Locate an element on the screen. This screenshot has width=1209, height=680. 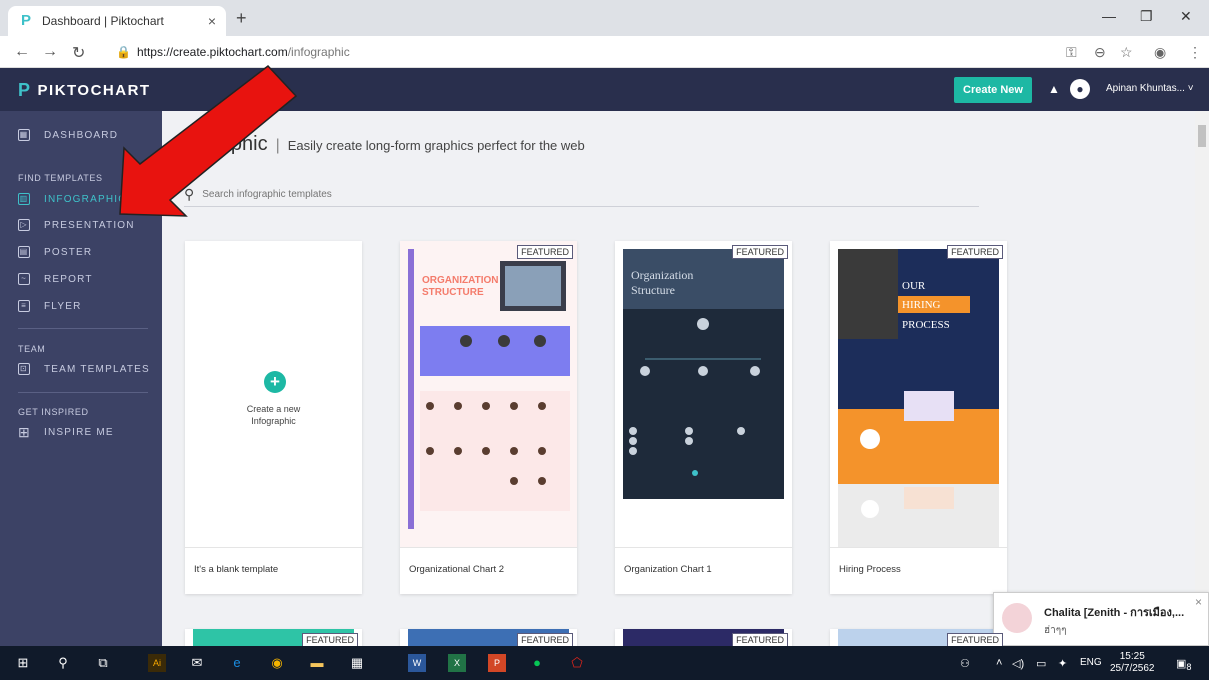
clock-date: 25/7/2562 is located at coordinates (1132, 668).